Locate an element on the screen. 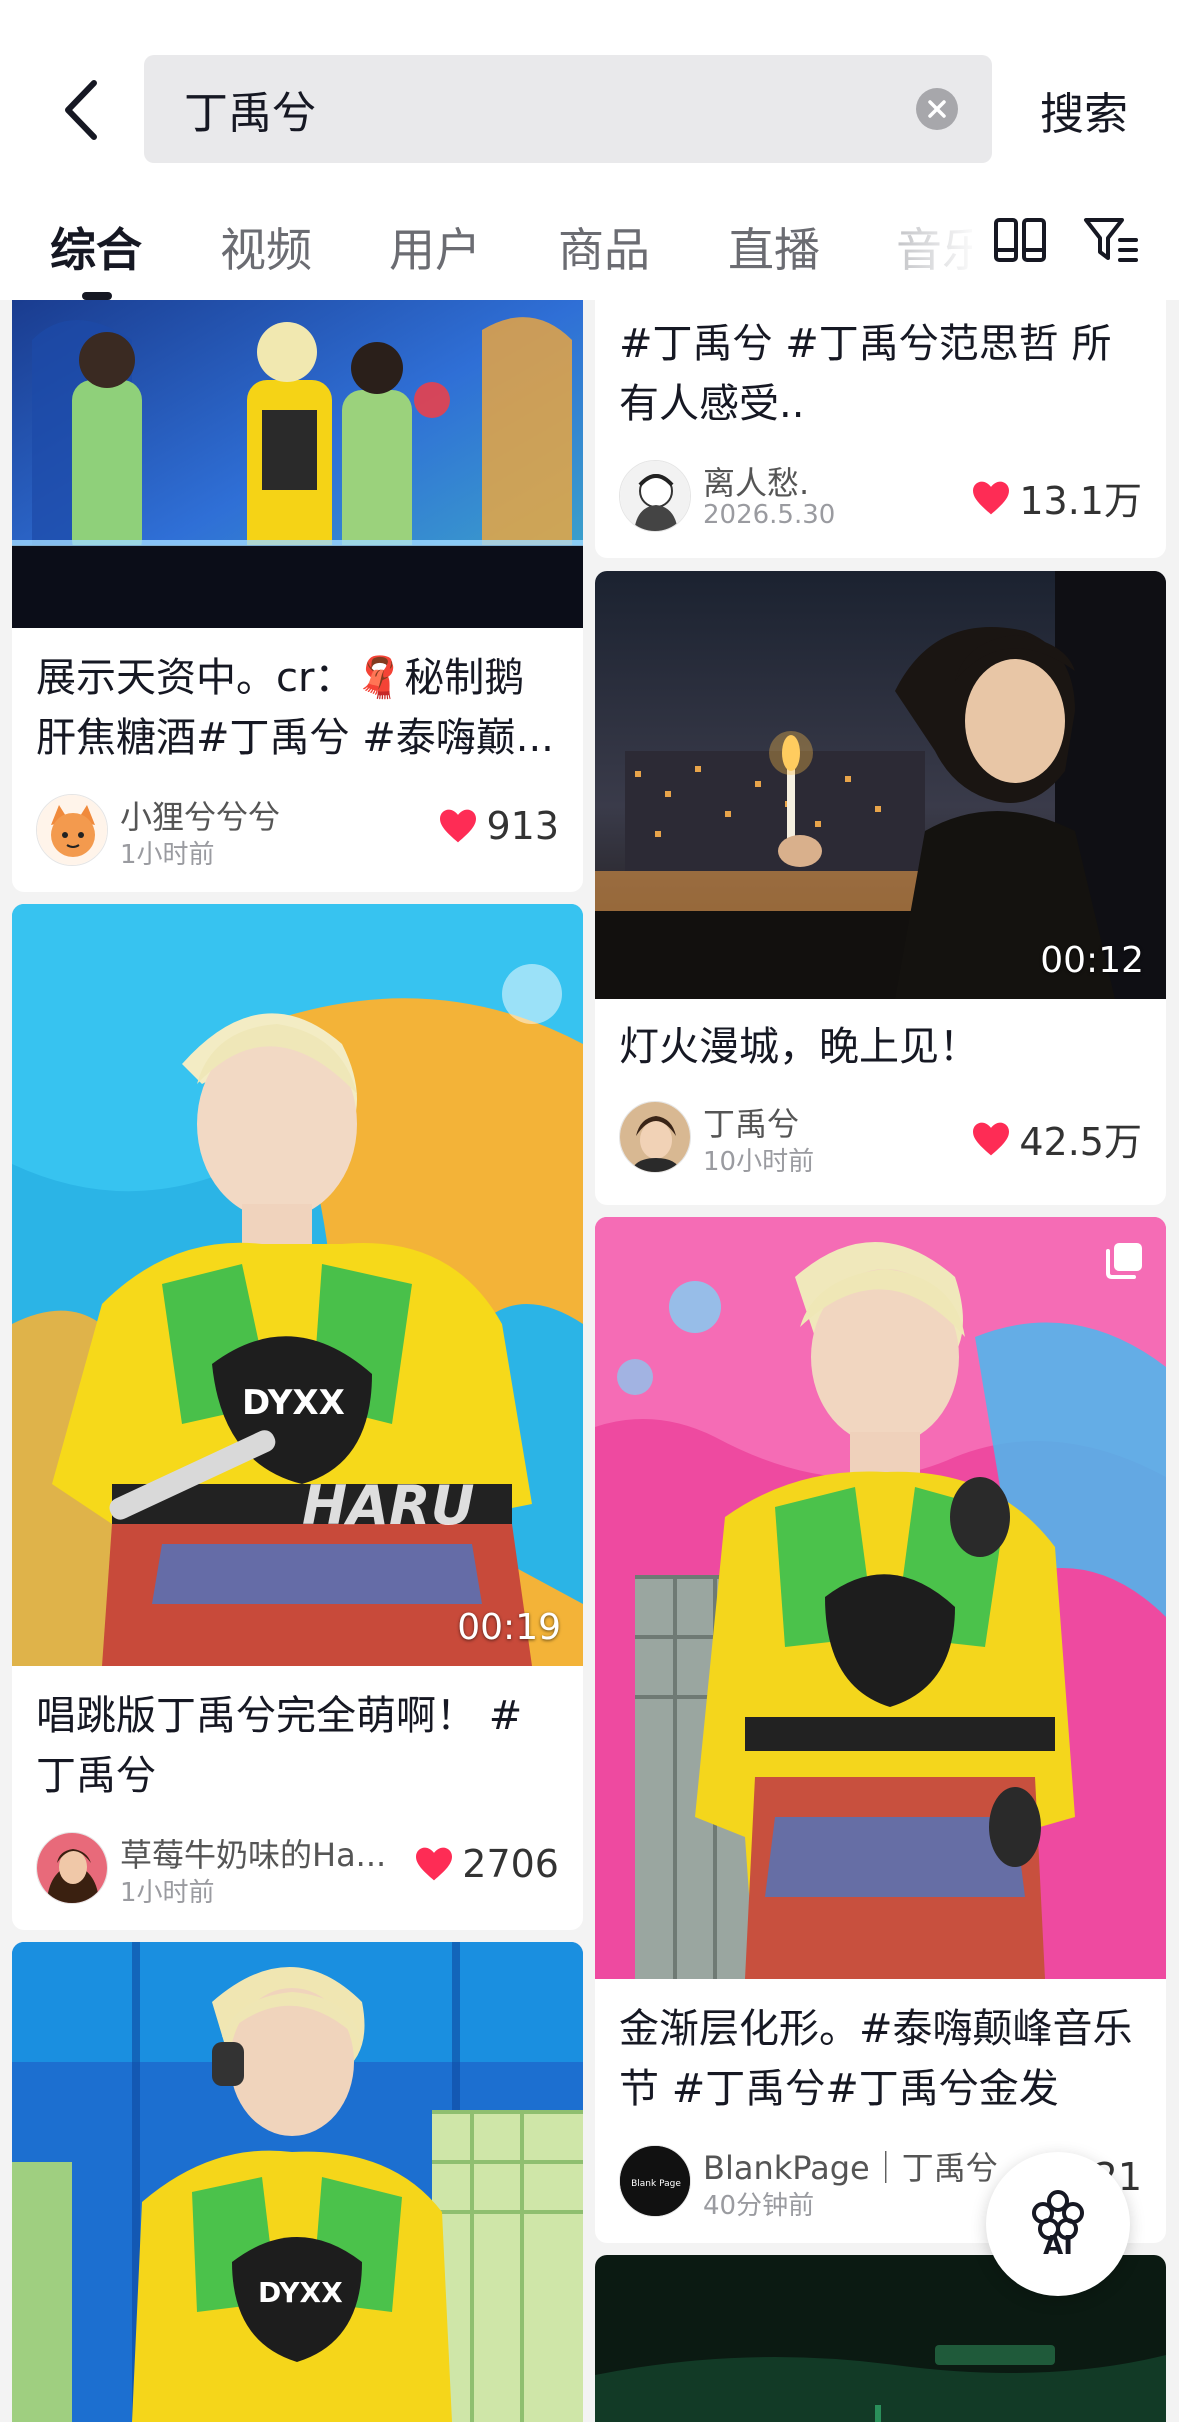  clear-search-button is located at coordinates (937, 109).